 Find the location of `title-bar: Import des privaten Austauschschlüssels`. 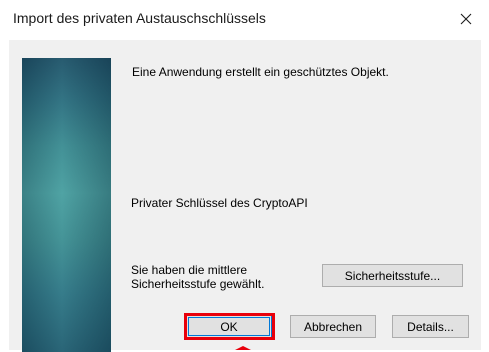

title-bar: Import des privaten Austauschschlüssels is located at coordinates (244, 20).